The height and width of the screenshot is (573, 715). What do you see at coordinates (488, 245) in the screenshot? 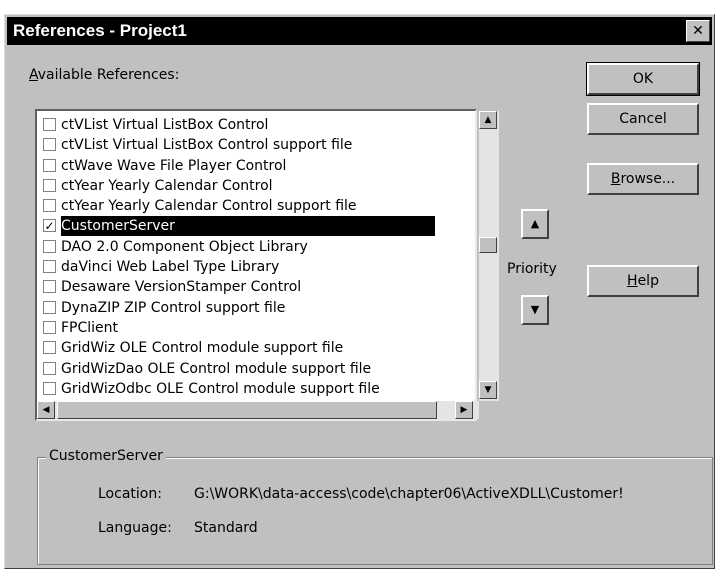
I see `vertical-scroll-thumb` at bounding box center [488, 245].